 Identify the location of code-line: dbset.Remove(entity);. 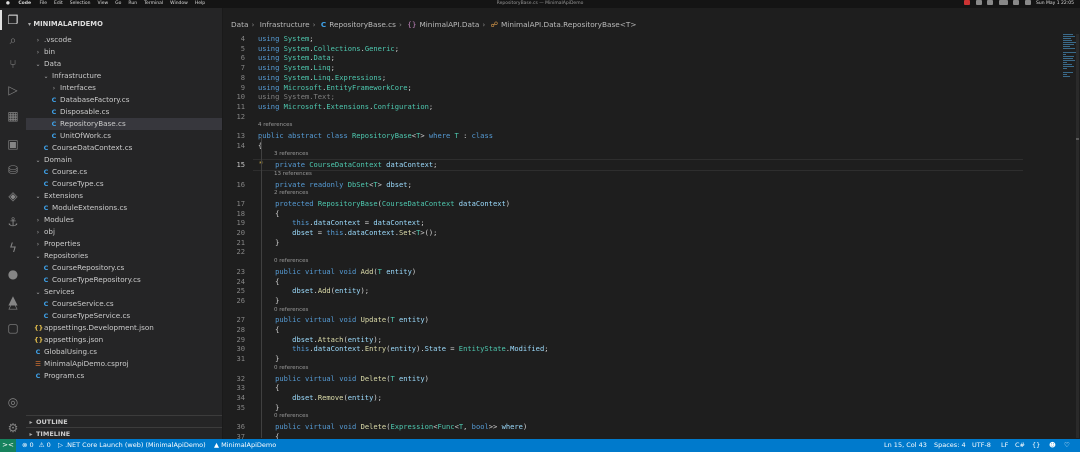
(320, 397).